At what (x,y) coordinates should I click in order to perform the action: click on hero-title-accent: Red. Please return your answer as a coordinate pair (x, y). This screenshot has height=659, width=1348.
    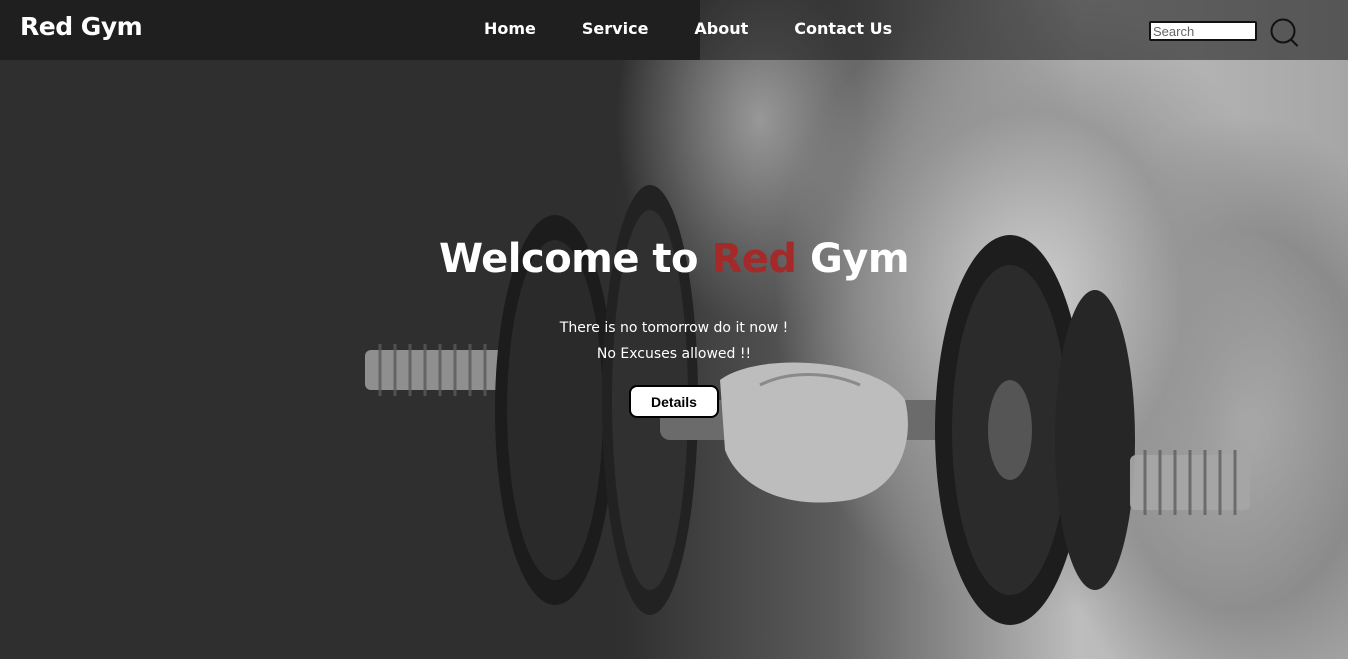
    Looking at the image, I should click on (754, 259).